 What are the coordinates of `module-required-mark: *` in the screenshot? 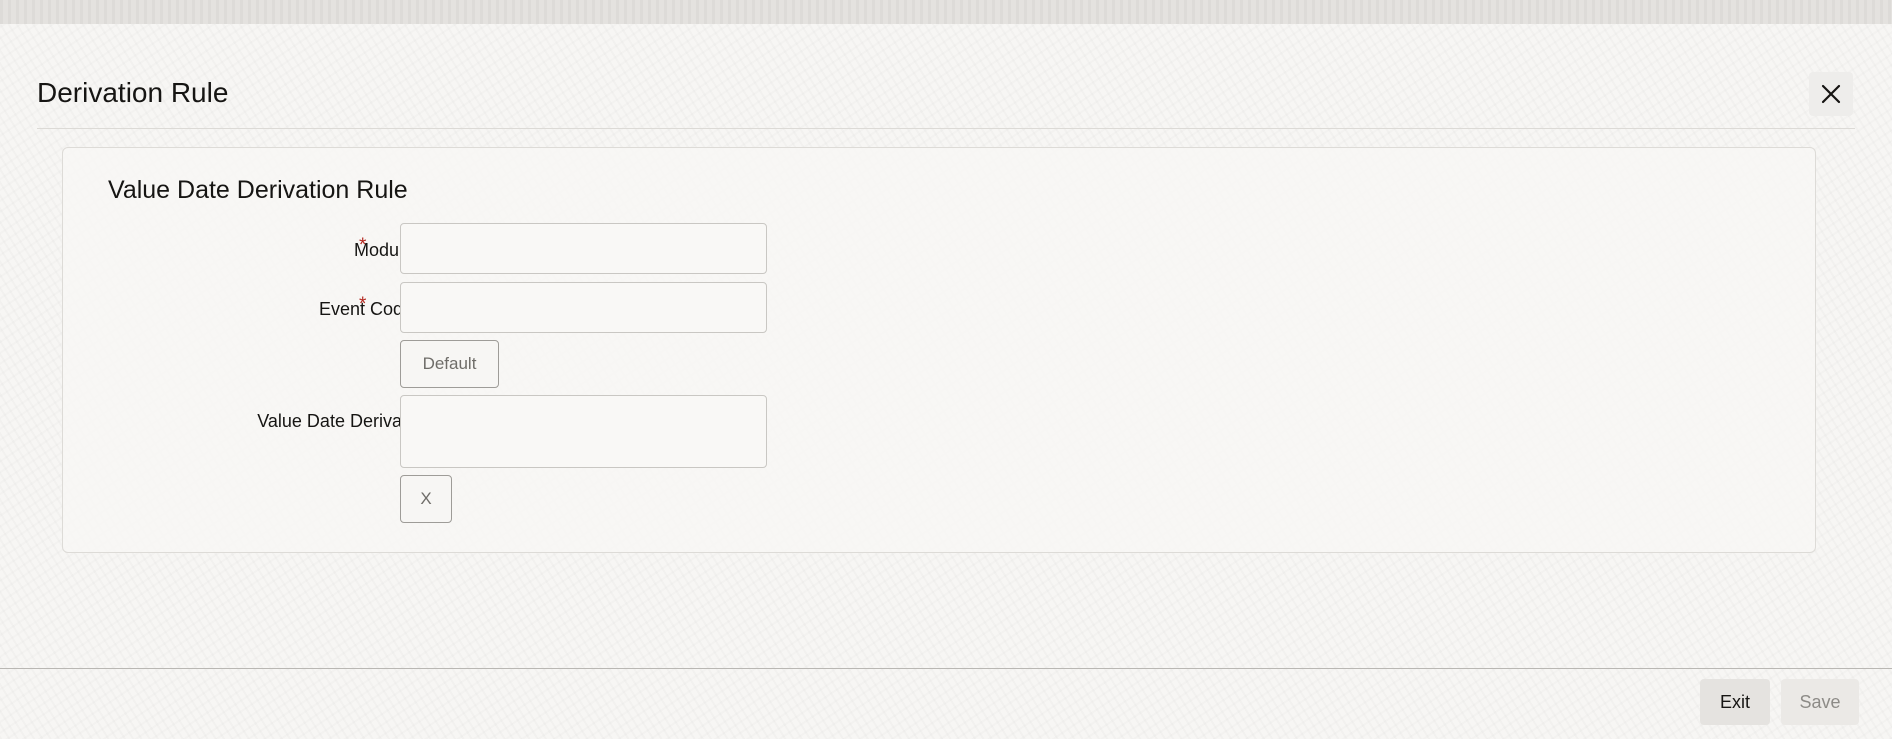 It's located at (363, 245).